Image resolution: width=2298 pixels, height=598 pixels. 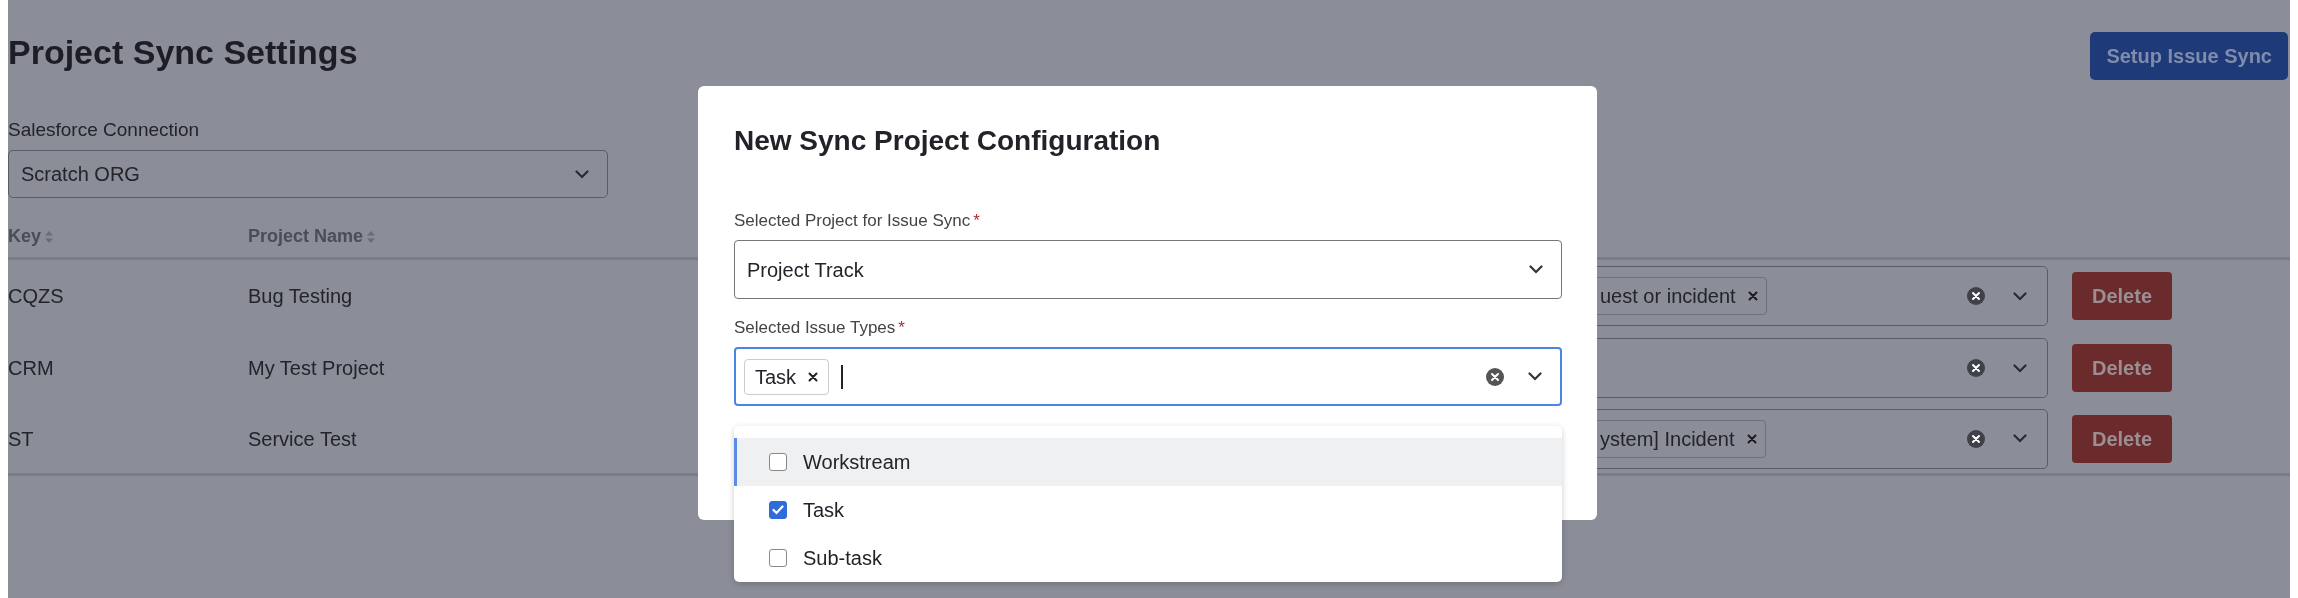 I want to click on table-cell-text: ST, so click(x=21, y=439).